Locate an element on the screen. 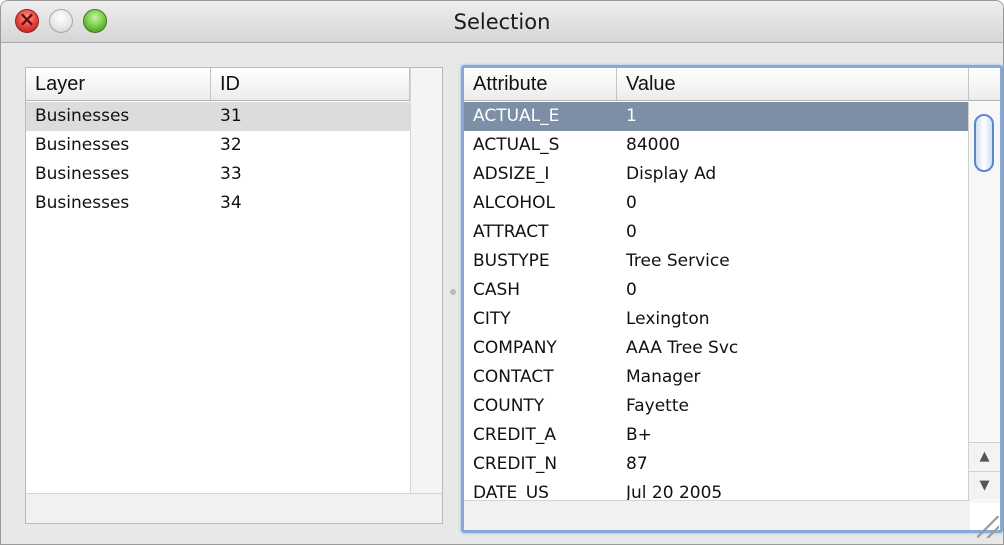 The image size is (1004, 545). table-row: CREDIT_A B+ is located at coordinates (717, 435).